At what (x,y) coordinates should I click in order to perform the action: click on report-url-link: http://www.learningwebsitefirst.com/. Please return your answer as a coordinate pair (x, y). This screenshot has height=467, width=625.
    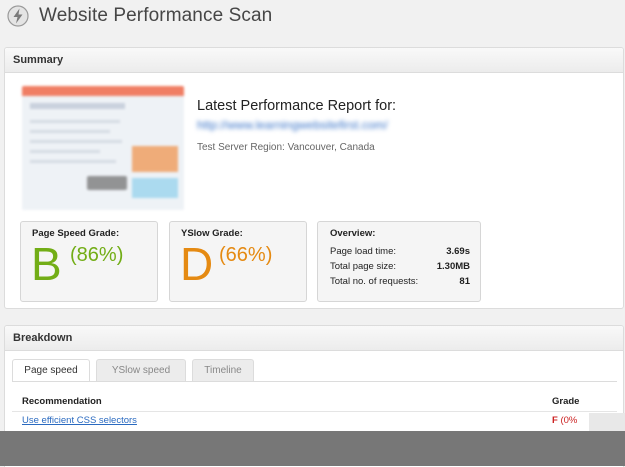
    Looking at the image, I should click on (292, 125).